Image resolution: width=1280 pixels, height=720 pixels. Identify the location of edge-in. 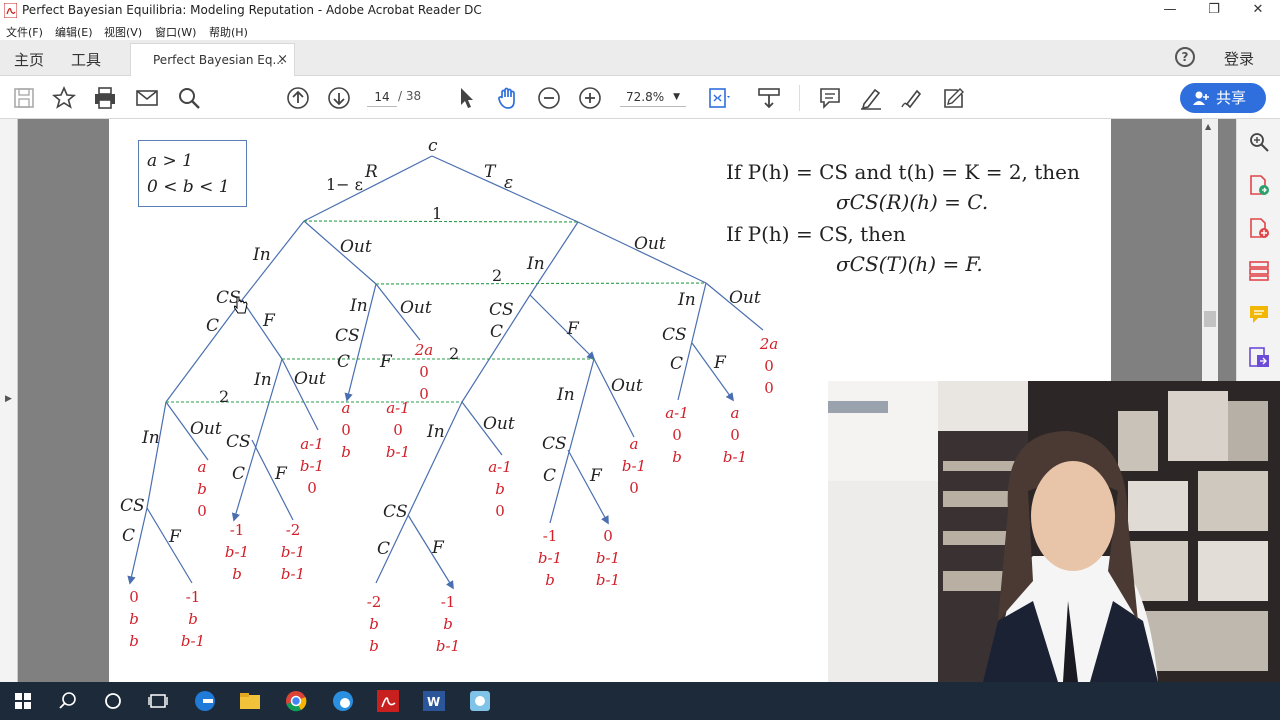
(273, 260).